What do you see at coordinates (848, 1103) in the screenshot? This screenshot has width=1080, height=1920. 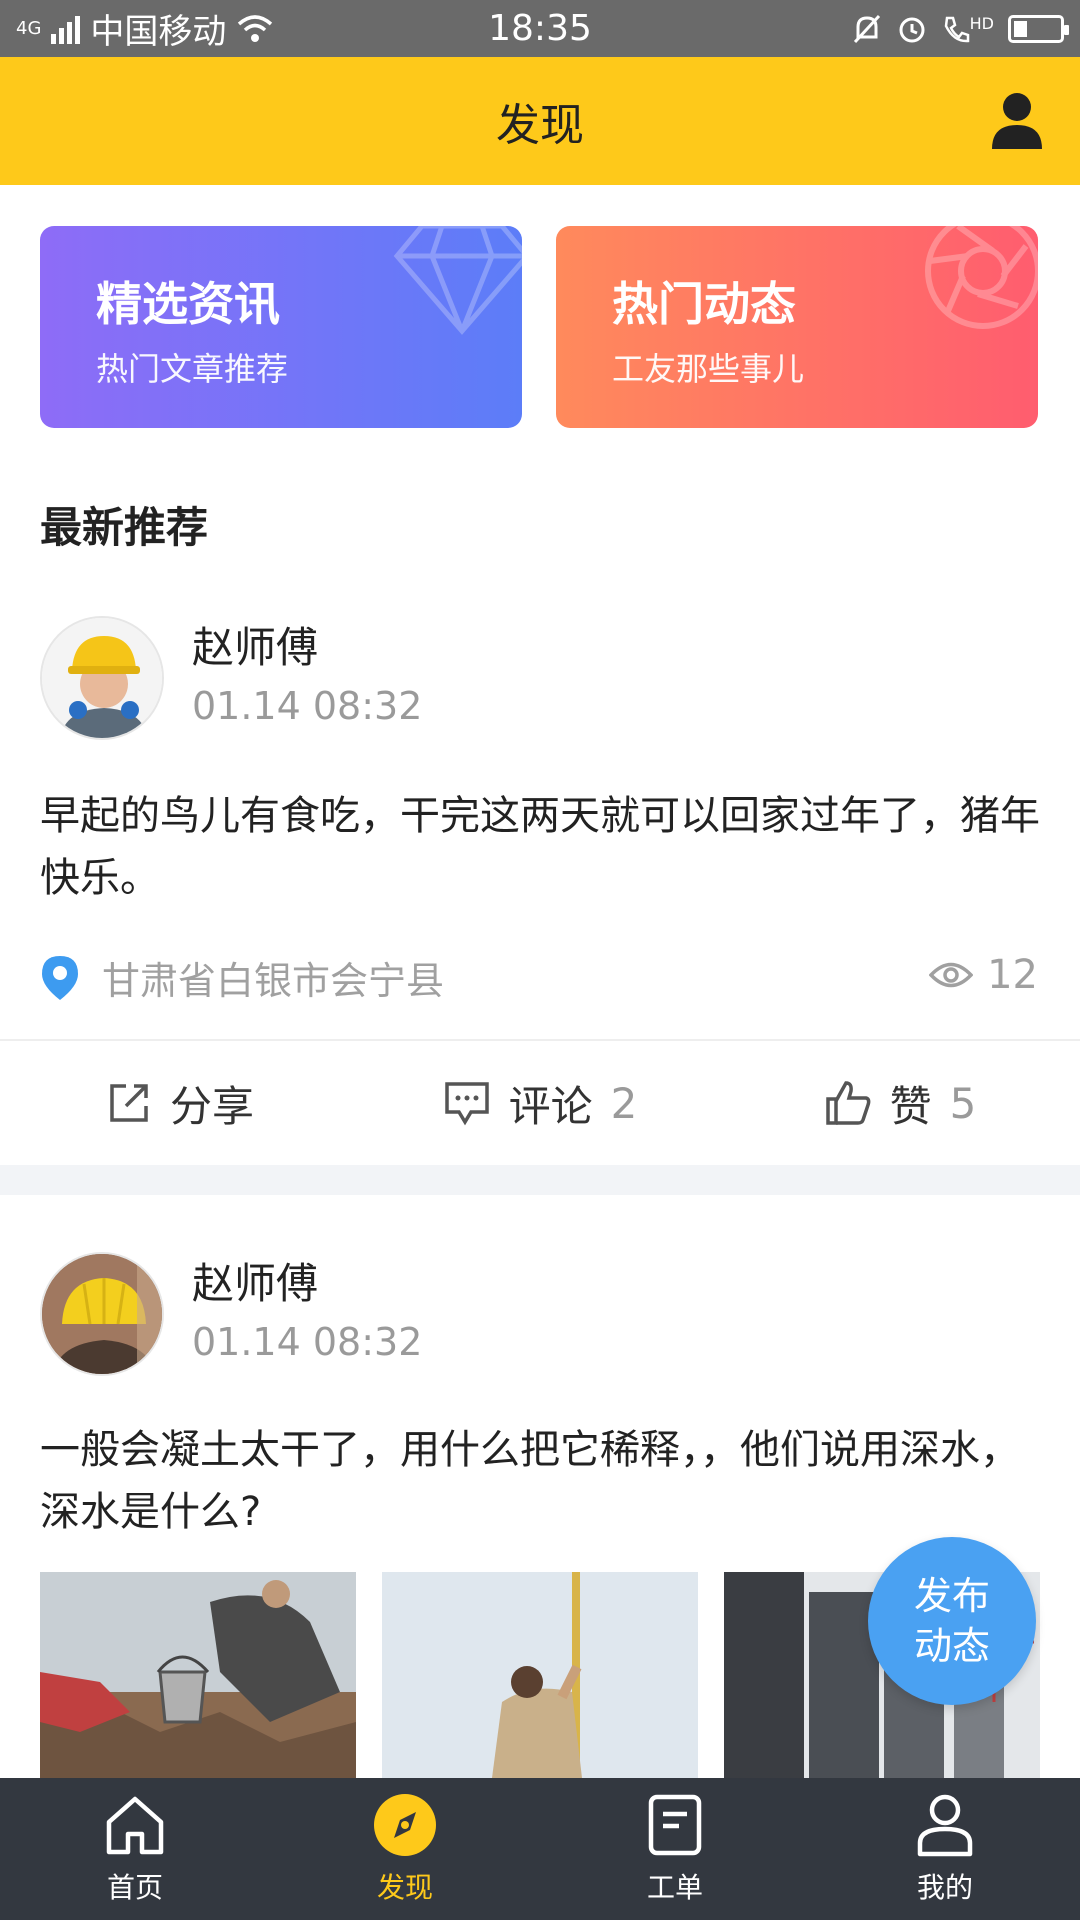 I see `thumbs-up-icon` at bounding box center [848, 1103].